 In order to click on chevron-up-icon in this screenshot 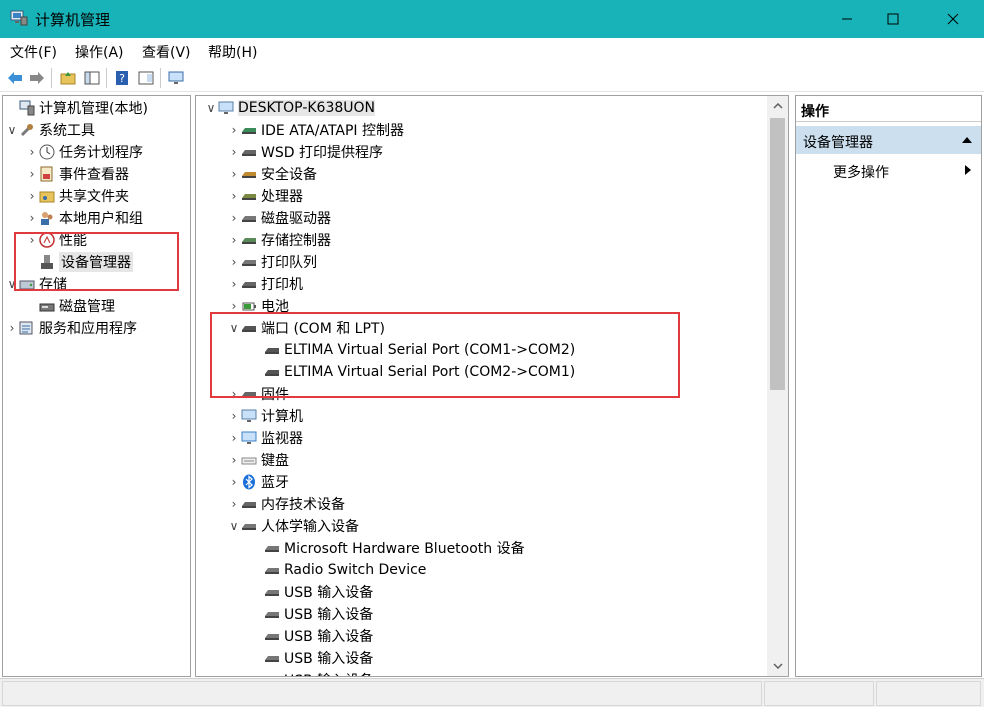, I will do `click(777, 106)`.